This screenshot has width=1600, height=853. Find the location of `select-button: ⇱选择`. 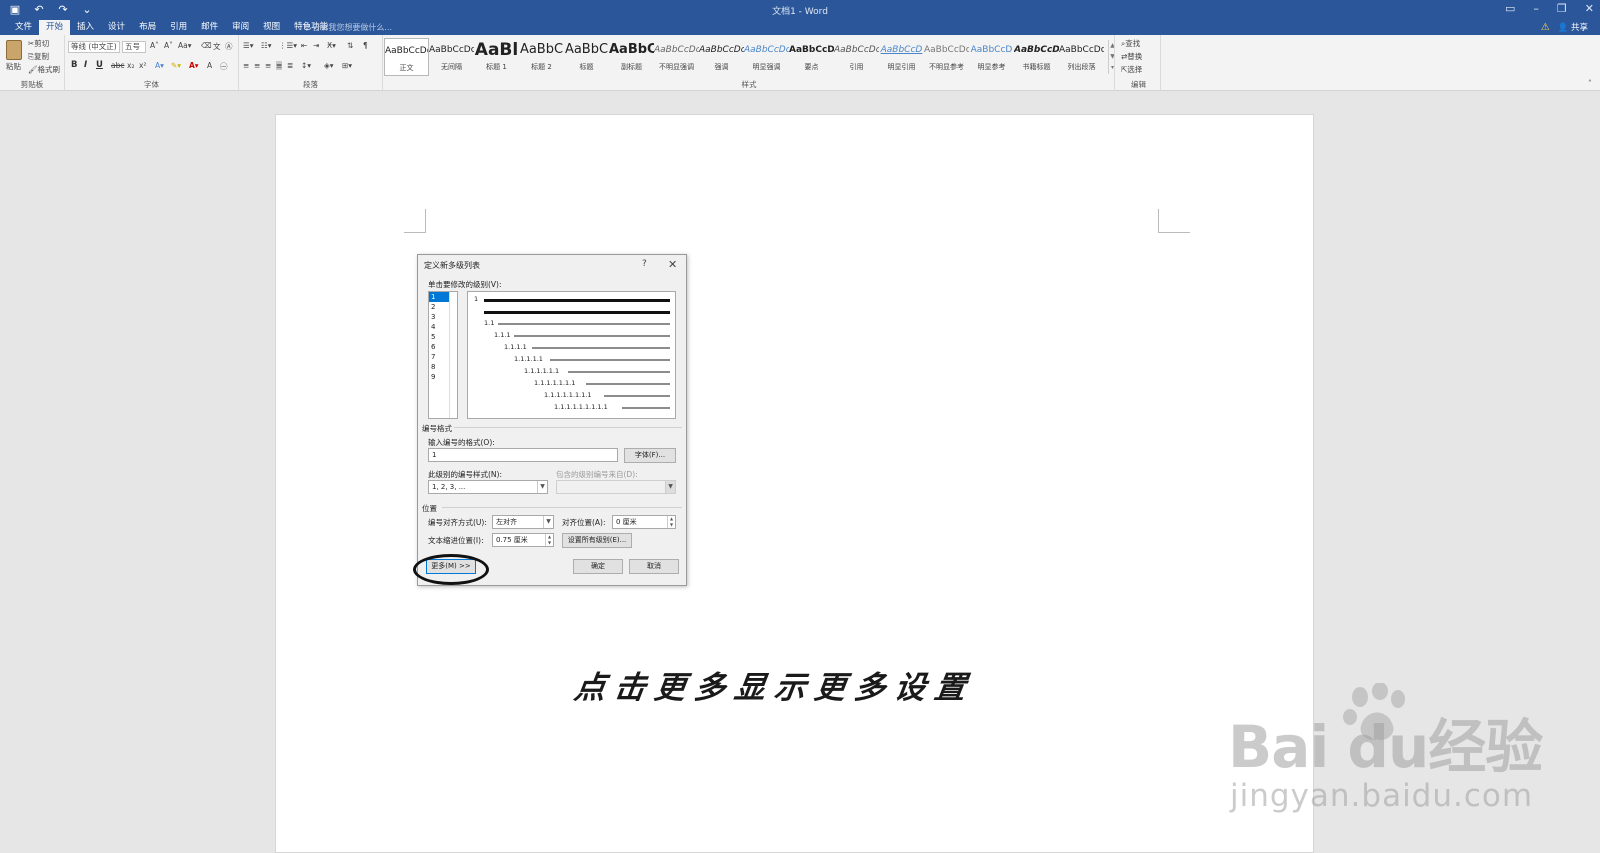

select-button: ⇱选择 is located at coordinates (1131, 69).